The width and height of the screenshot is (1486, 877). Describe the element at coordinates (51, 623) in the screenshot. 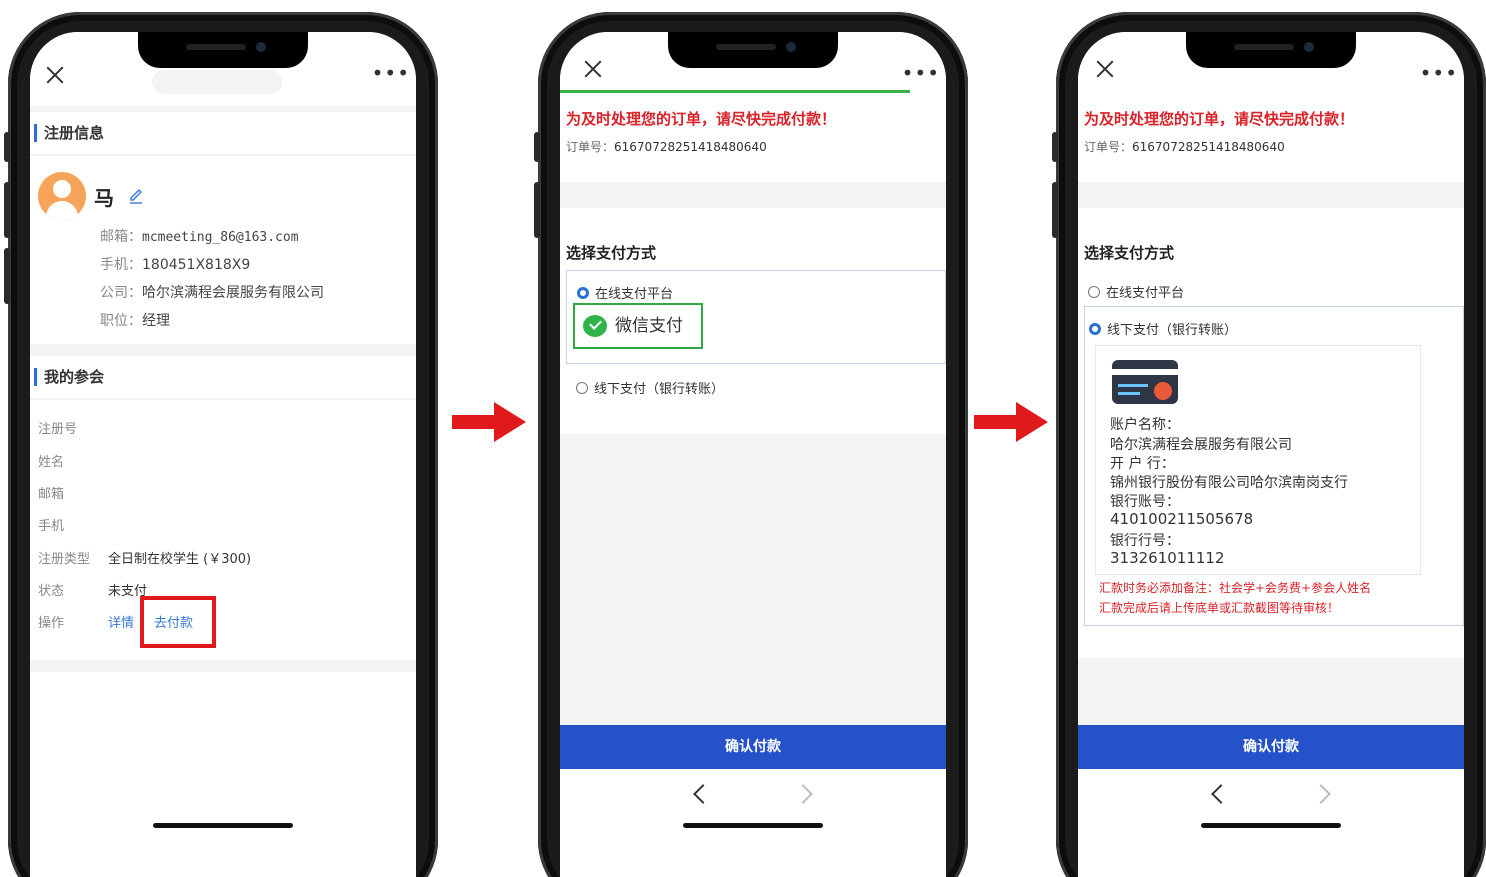

I see `action-label: 操作` at that location.